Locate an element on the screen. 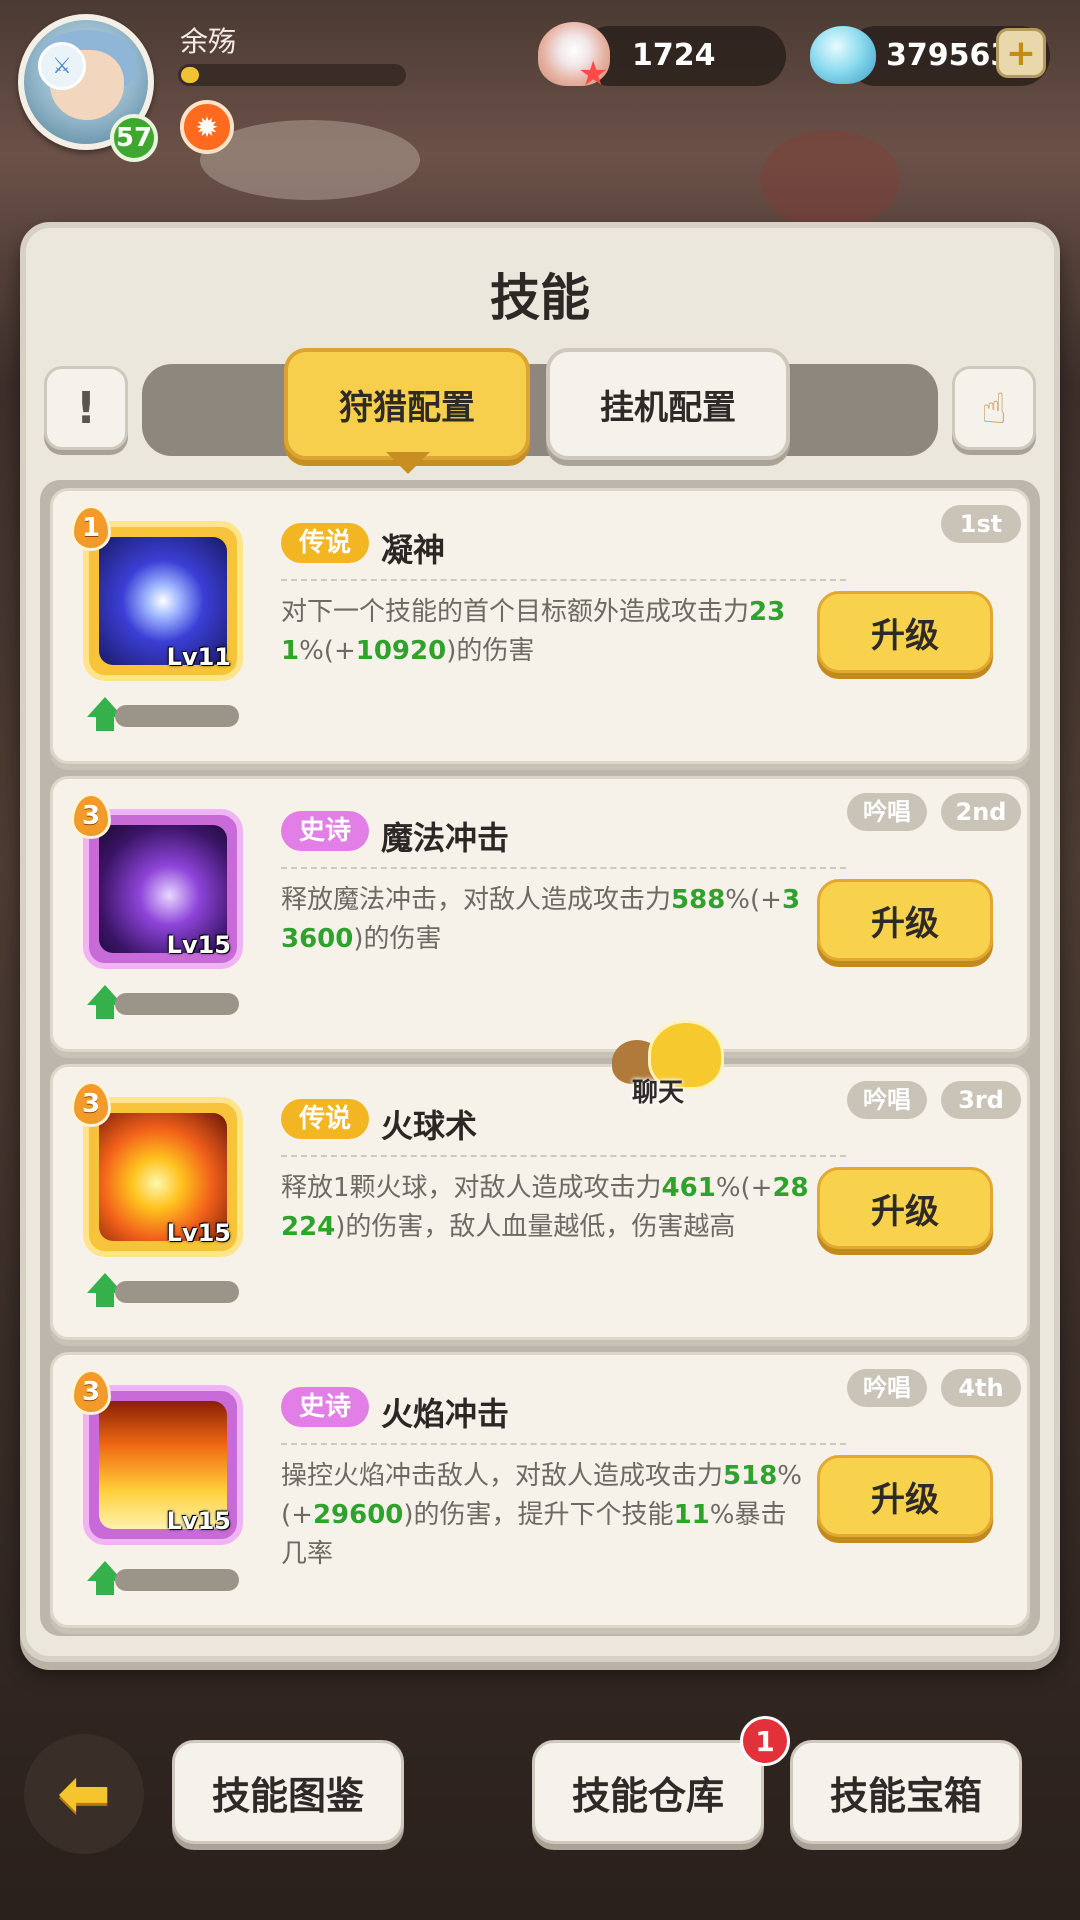 Image resolution: width=1080 pixels, height=1920 pixels. desc-text: 操控火焰冲击敌人，对敌人造成攻击力 is located at coordinates (502, 1476).